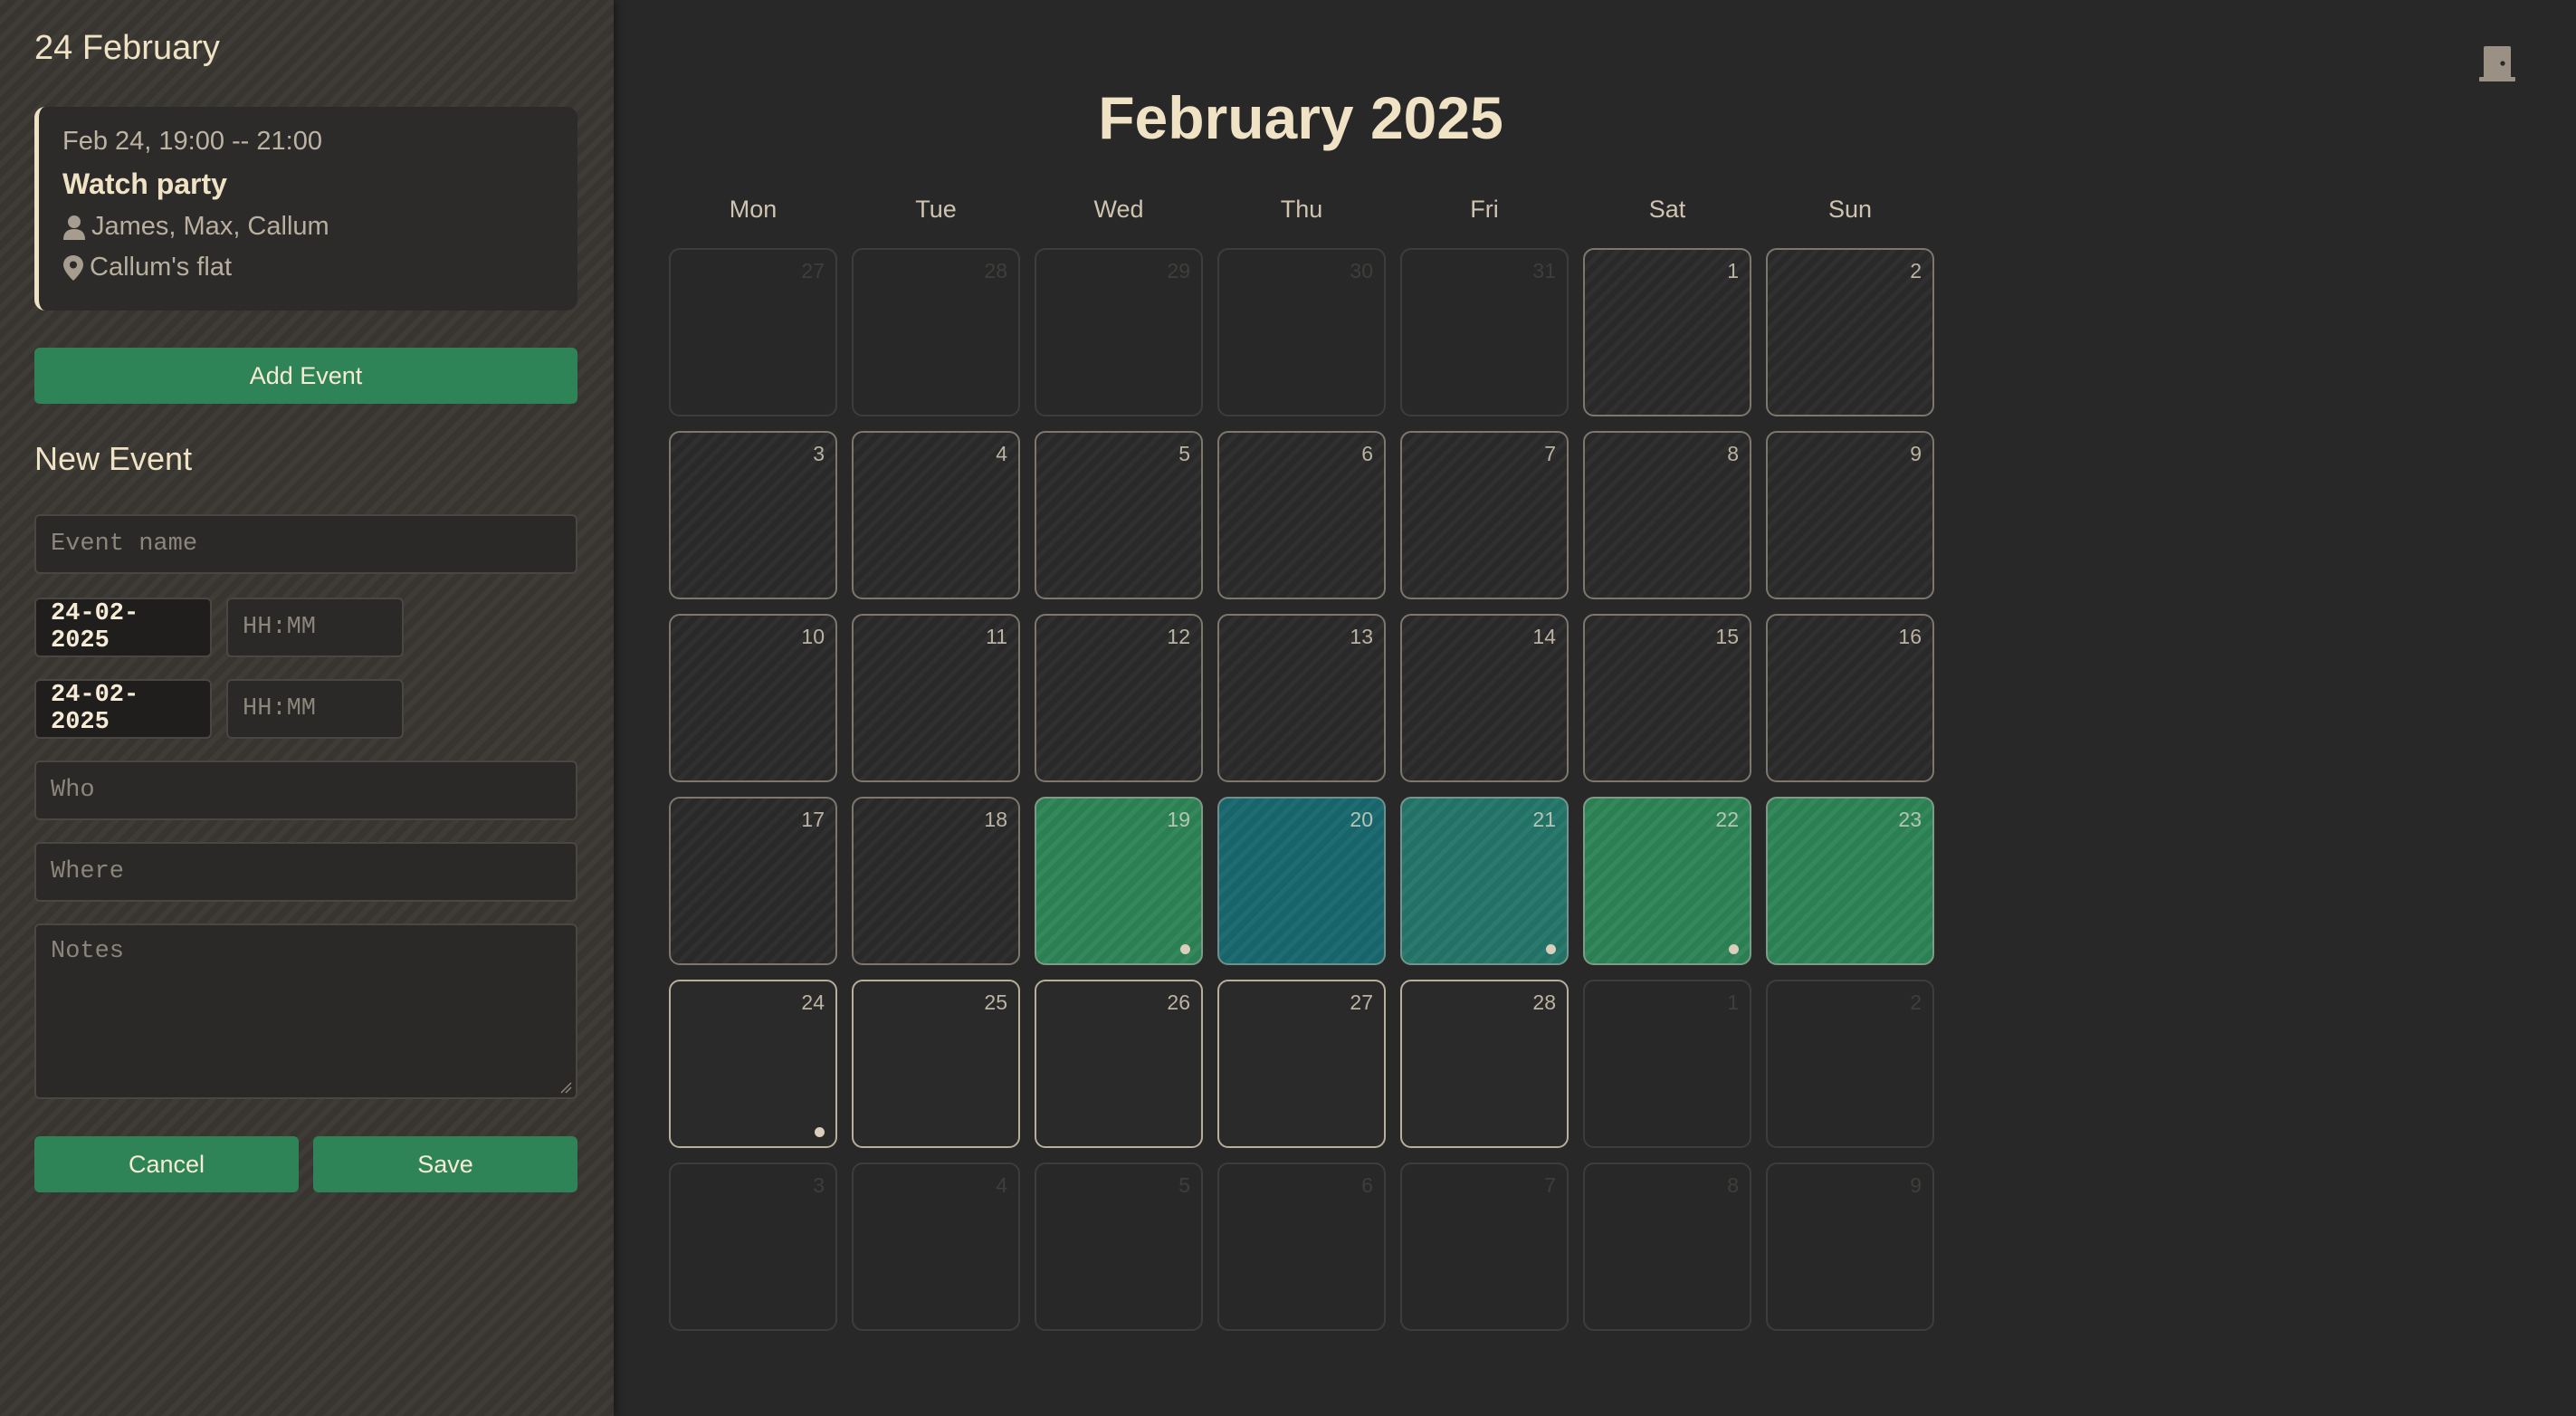 The height and width of the screenshot is (1416, 2576). Describe the element at coordinates (1178, 637) in the screenshot. I see `day-number: 12` at that location.